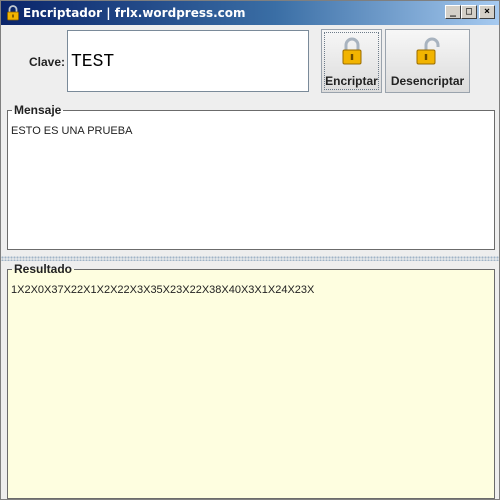 The width and height of the screenshot is (500, 500). Describe the element at coordinates (427, 51) in the screenshot. I see `lock-open-icon` at that location.